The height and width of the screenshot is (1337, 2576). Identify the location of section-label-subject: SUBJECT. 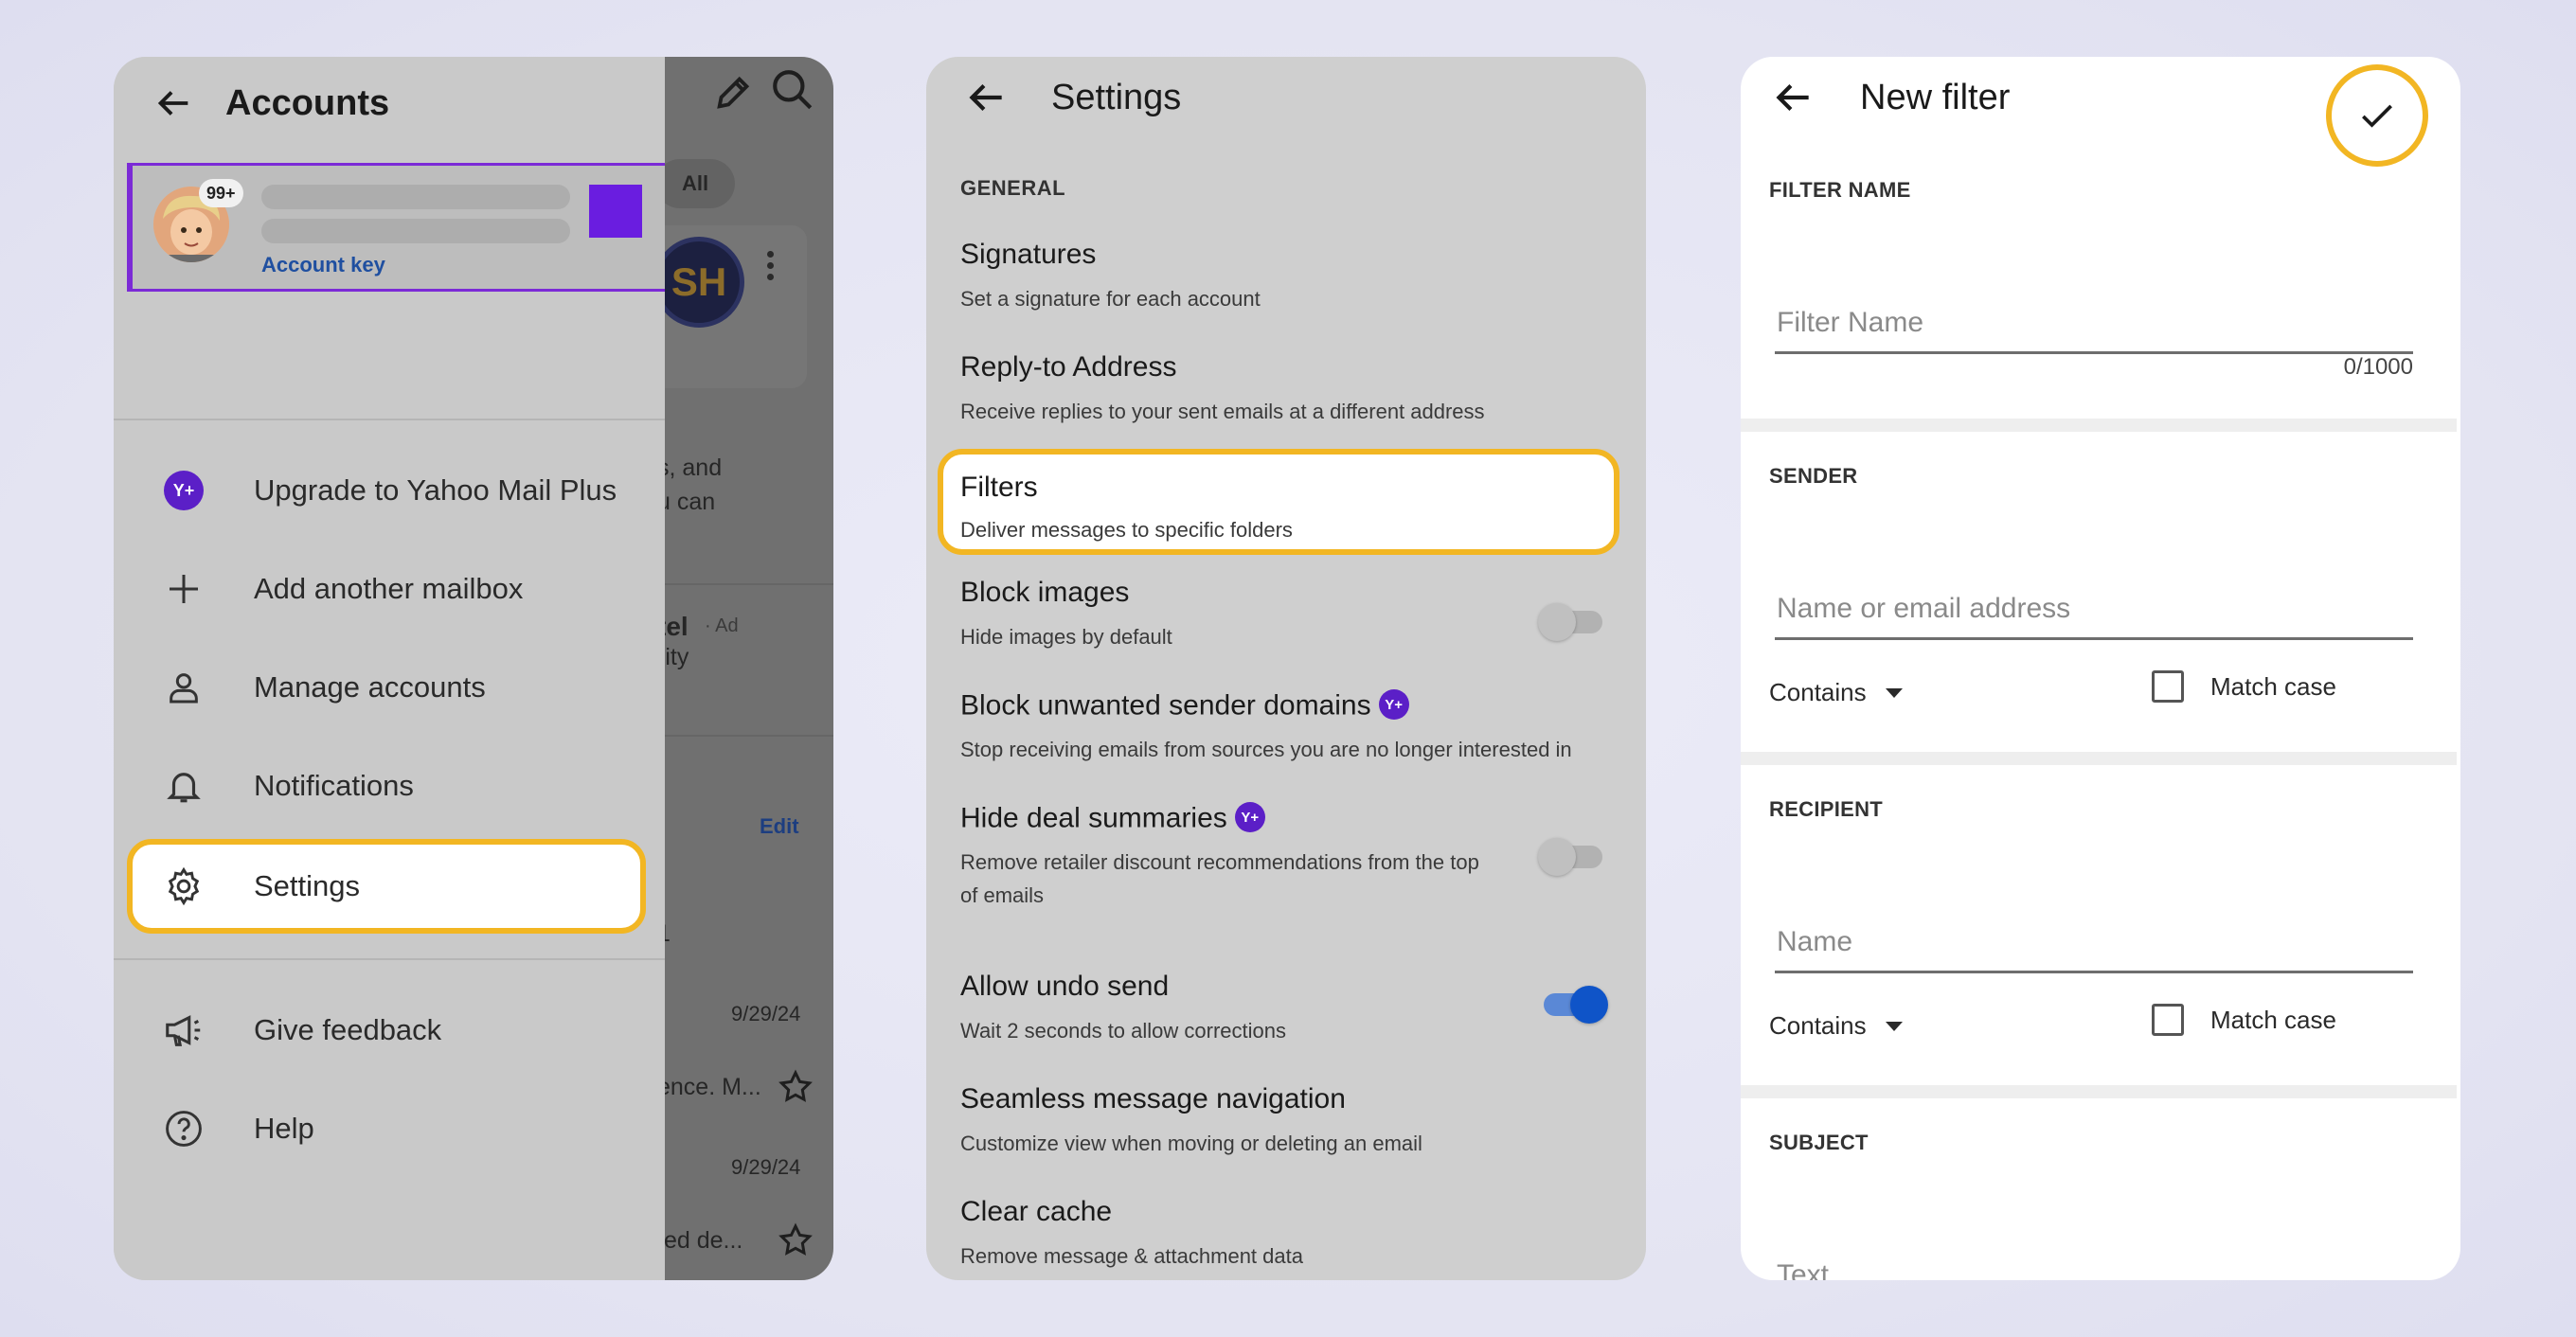
(1819, 1142).